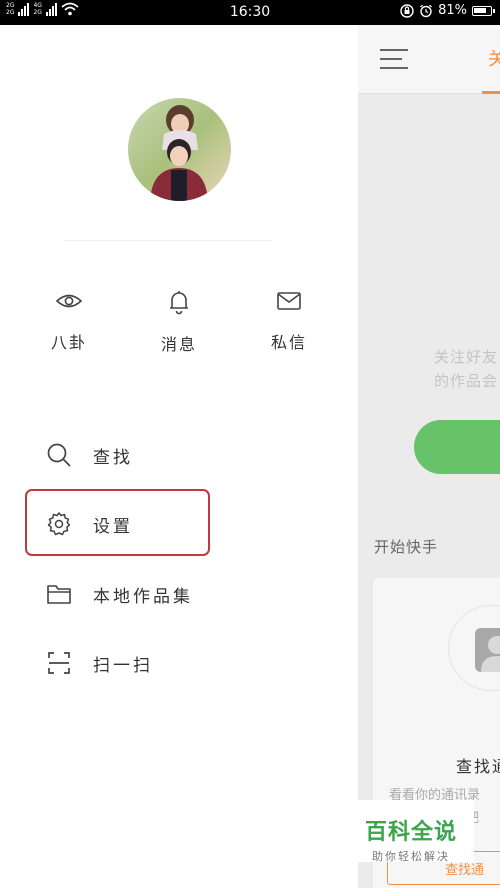 Image resolution: width=500 pixels, height=888 pixels. What do you see at coordinates (478, 766) in the screenshot?
I see `card-title: 查找通` at bounding box center [478, 766].